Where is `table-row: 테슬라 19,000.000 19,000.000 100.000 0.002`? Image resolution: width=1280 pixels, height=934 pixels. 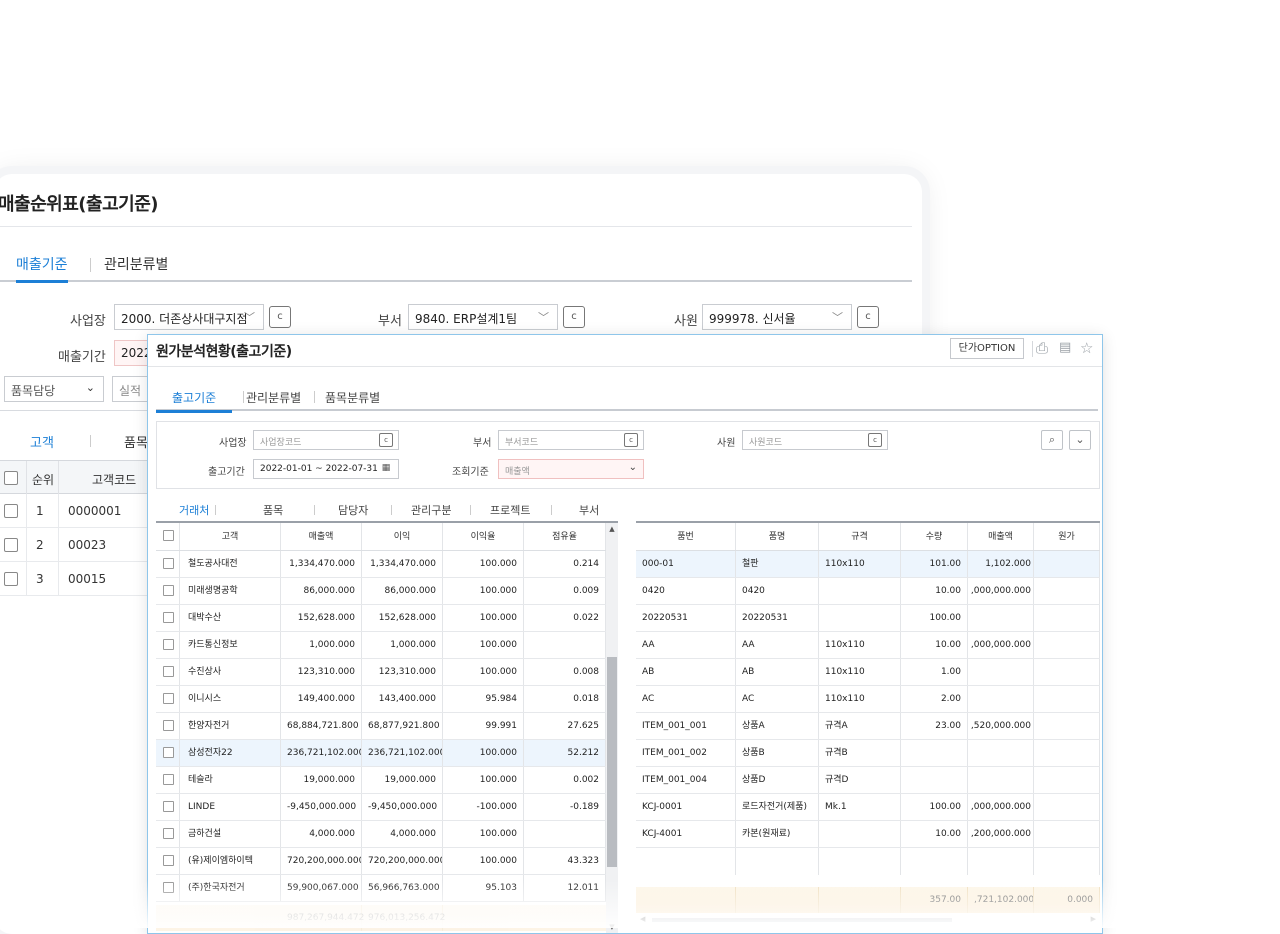
table-row: 테슬라 19,000.000 19,000.000 100.000 0.002 is located at coordinates (381, 780).